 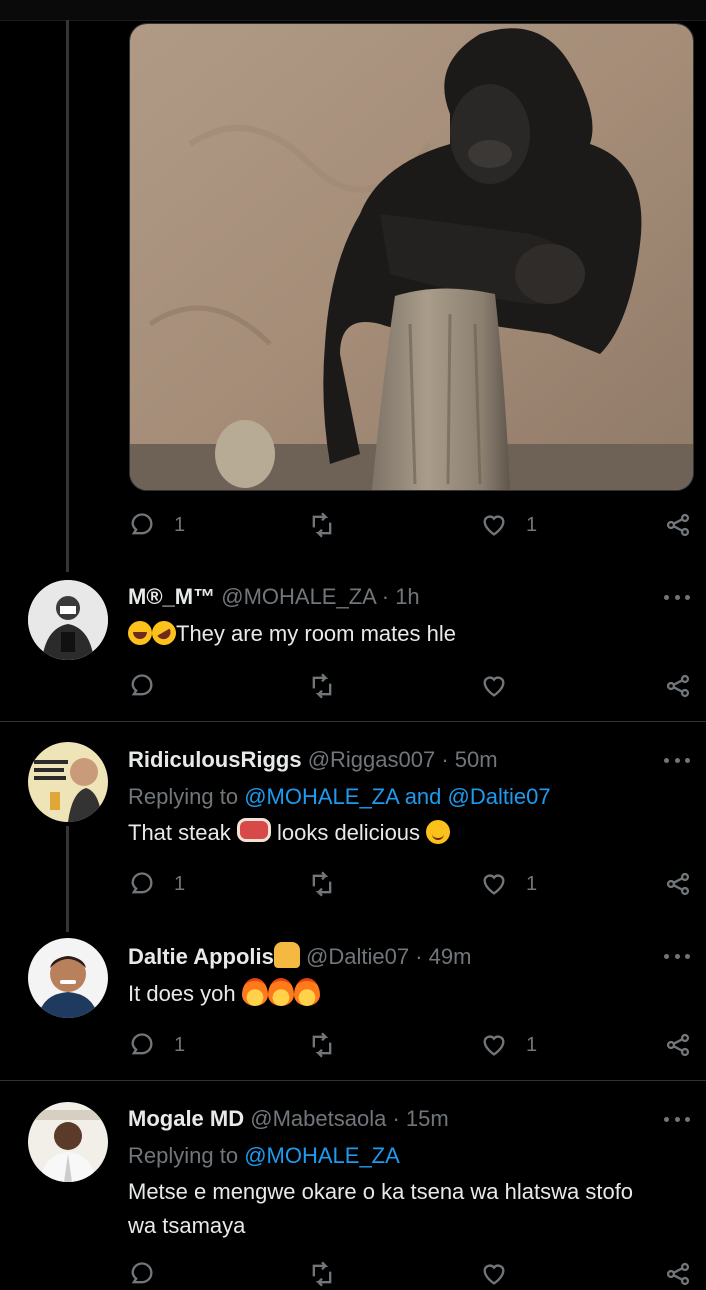 I want to click on timestamp: · 50m, so click(x=469, y=759).